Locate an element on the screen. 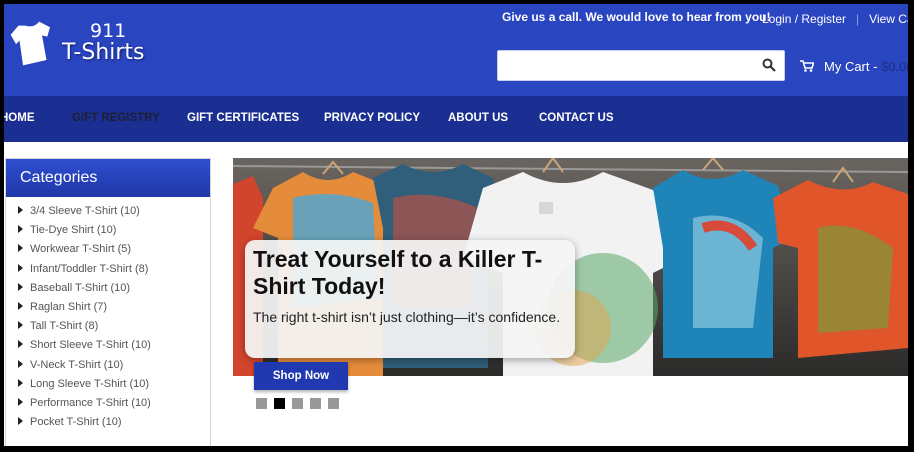 This screenshot has width=914, height=452. category-label: Short Sleeve T-Shirt (10) is located at coordinates (90, 345).